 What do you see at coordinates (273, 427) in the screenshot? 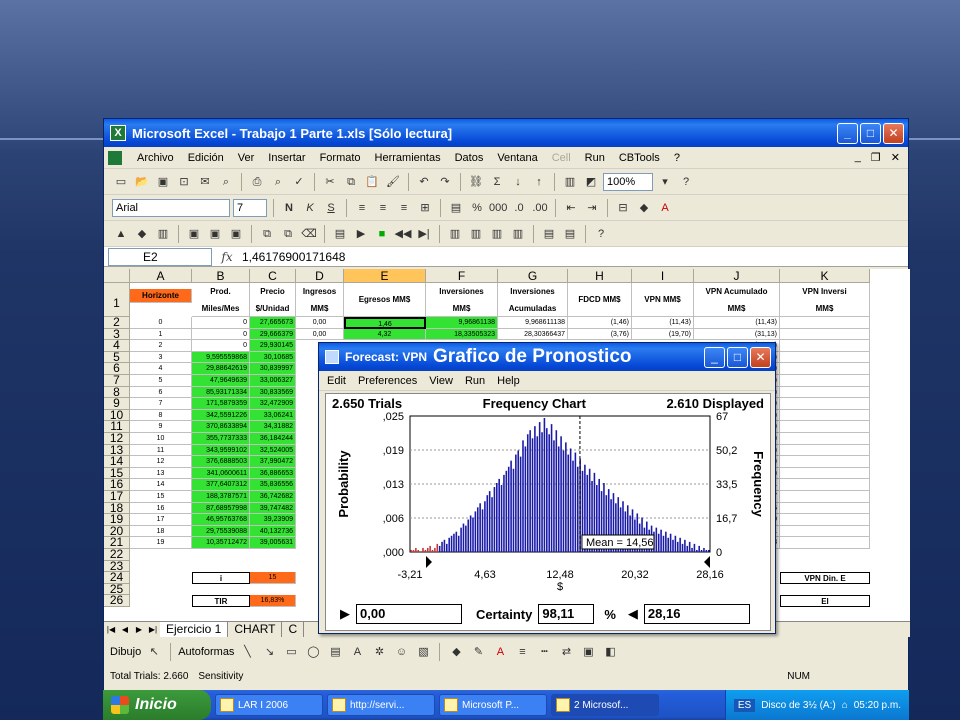
I see `cell-precio: 34,31882` at bounding box center [273, 427].